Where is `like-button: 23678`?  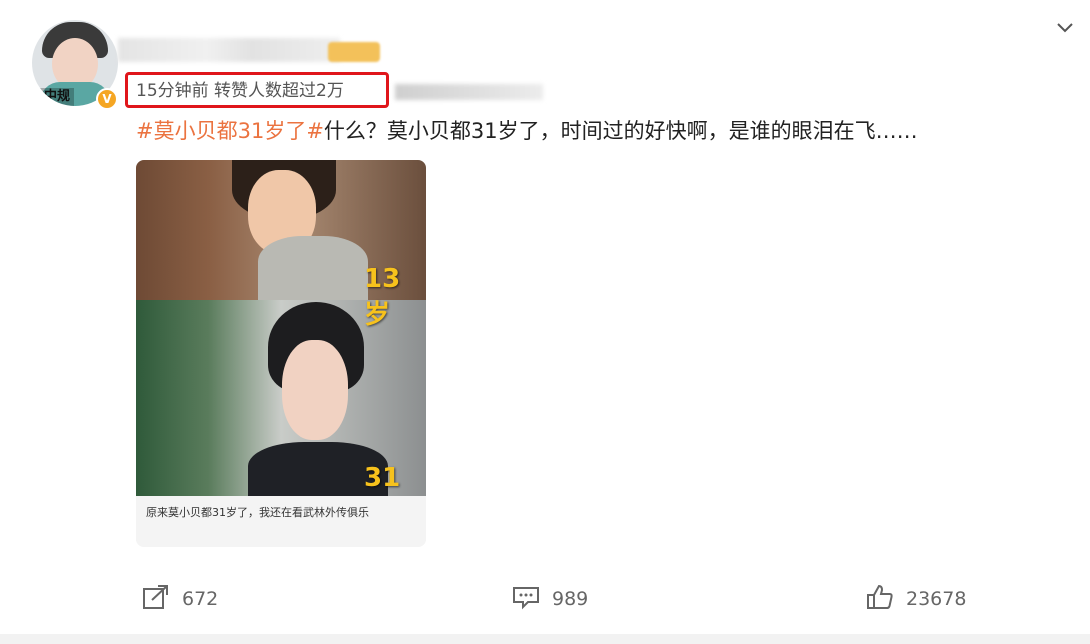
like-button: 23678 is located at coordinates (916, 599).